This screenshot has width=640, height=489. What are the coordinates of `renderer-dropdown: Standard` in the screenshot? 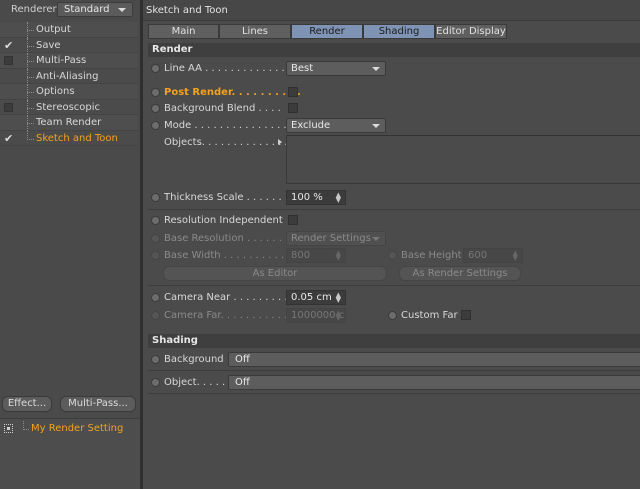 It's located at (95, 9).